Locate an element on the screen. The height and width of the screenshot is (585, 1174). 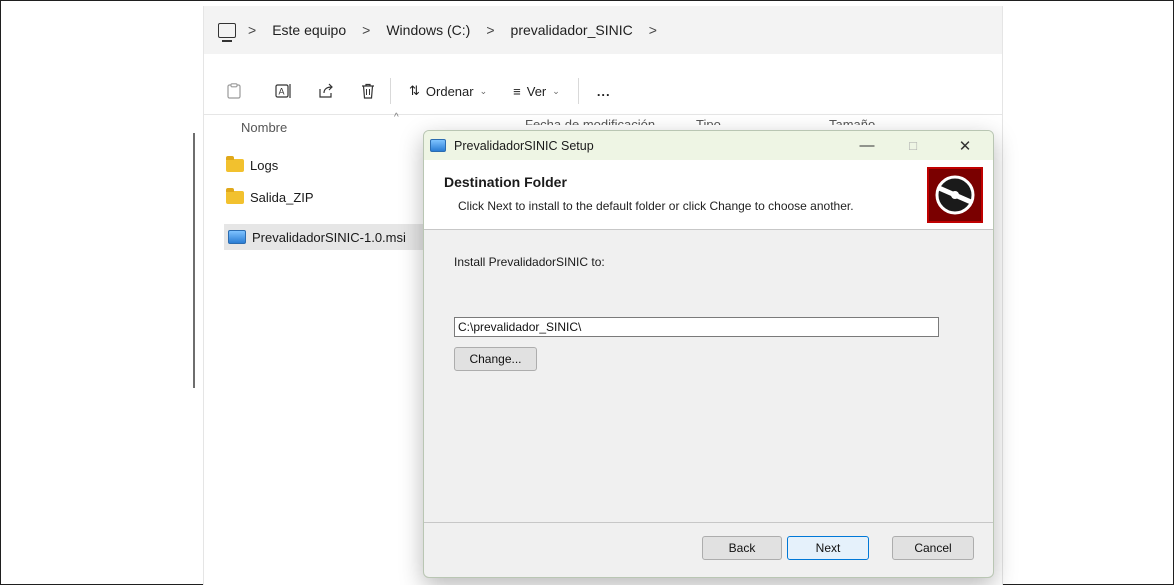
paste-icon is located at coordinates (234, 91).